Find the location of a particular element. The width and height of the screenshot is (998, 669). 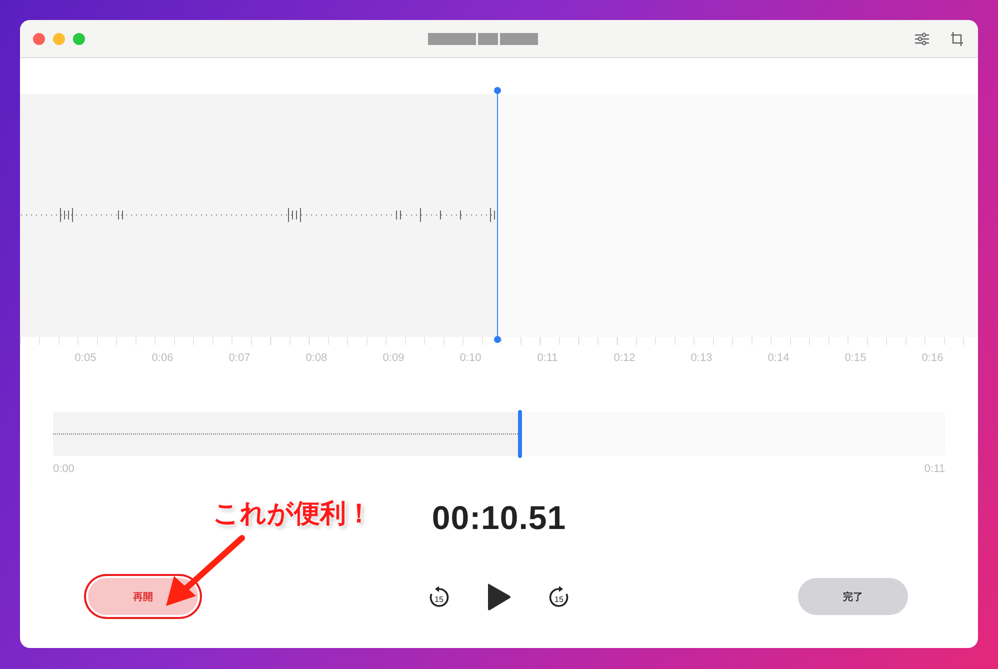

time-label: 0:13 is located at coordinates (702, 359).